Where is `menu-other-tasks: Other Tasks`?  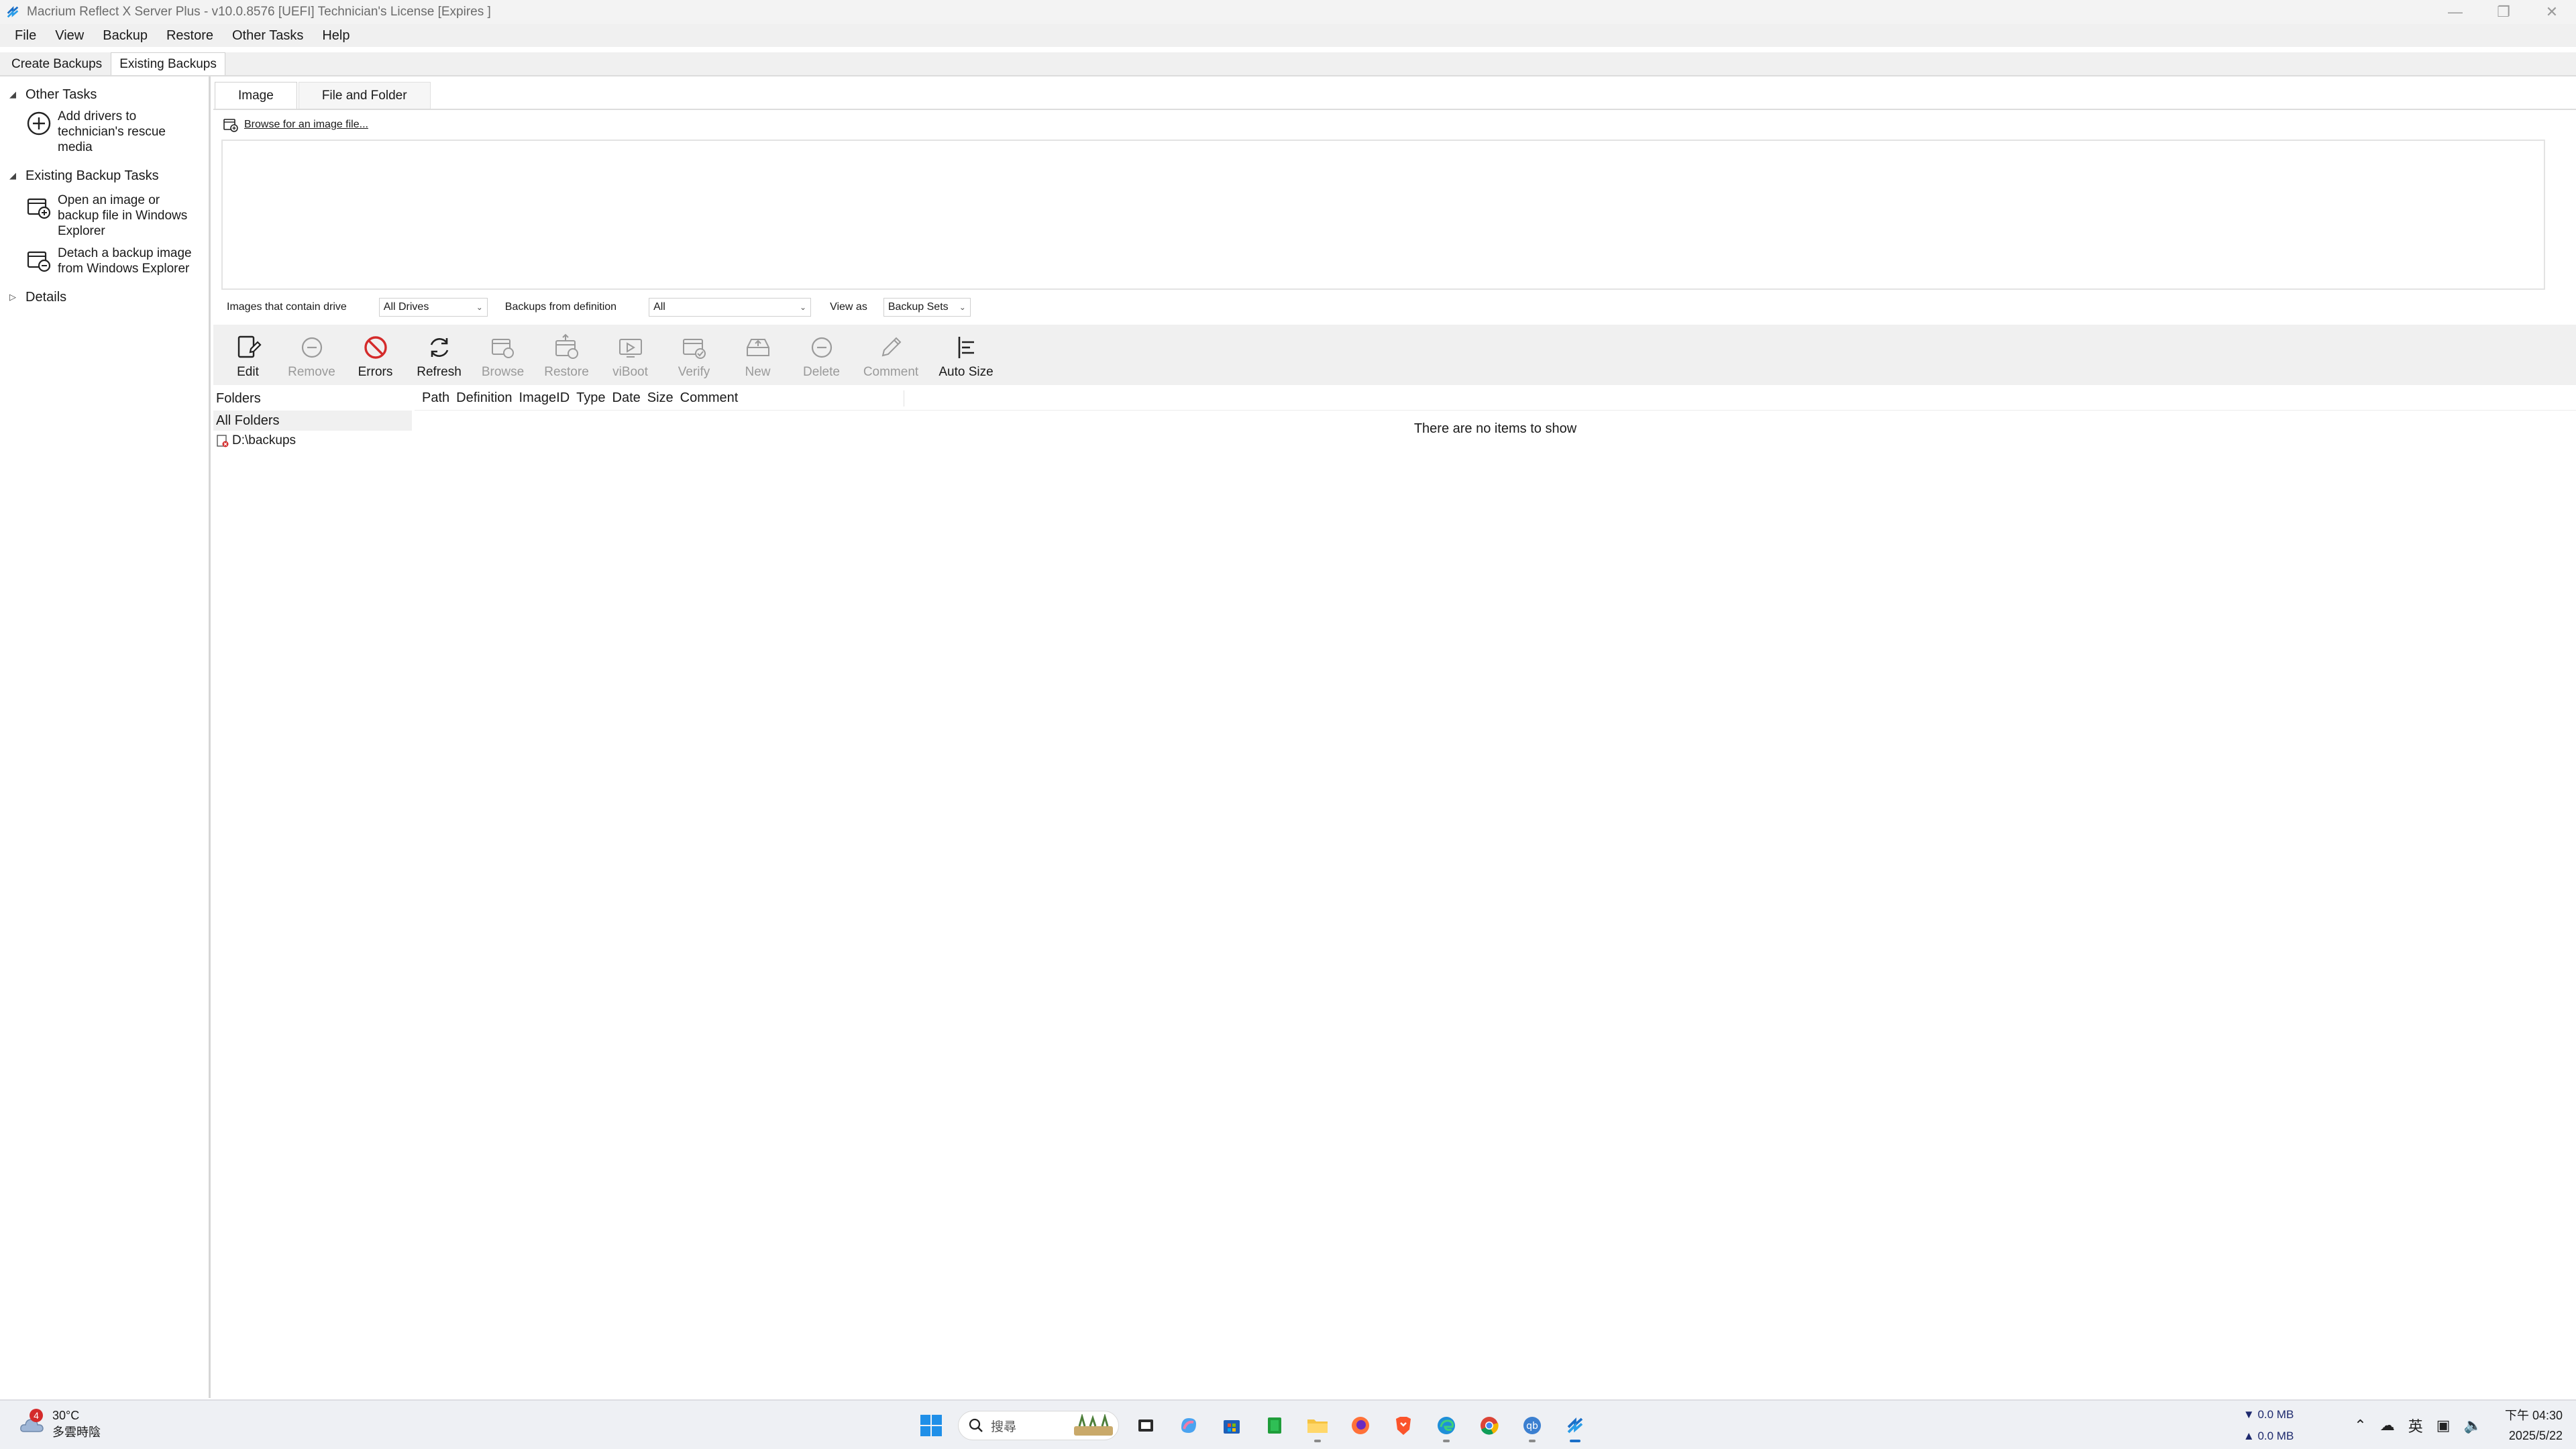
menu-other-tasks: Other Tasks is located at coordinates (268, 36).